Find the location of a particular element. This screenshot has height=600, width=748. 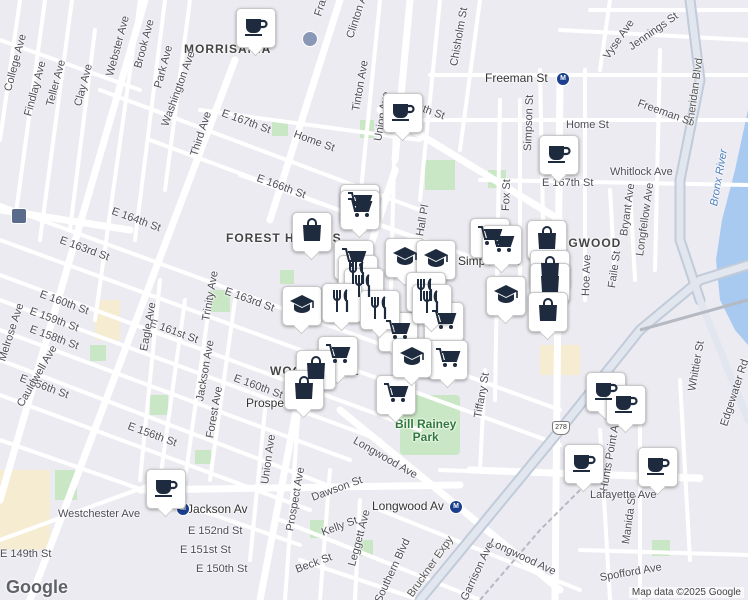

hospital-poi-icon is located at coordinates (310, 39).